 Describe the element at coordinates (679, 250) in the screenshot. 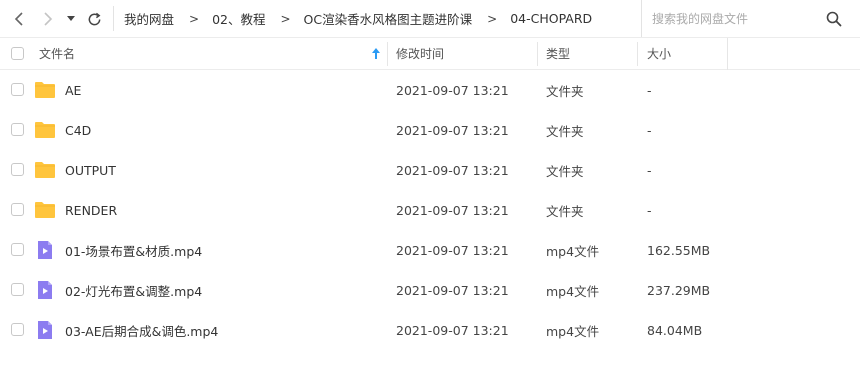

I see `file-size: 162.55MB` at that location.